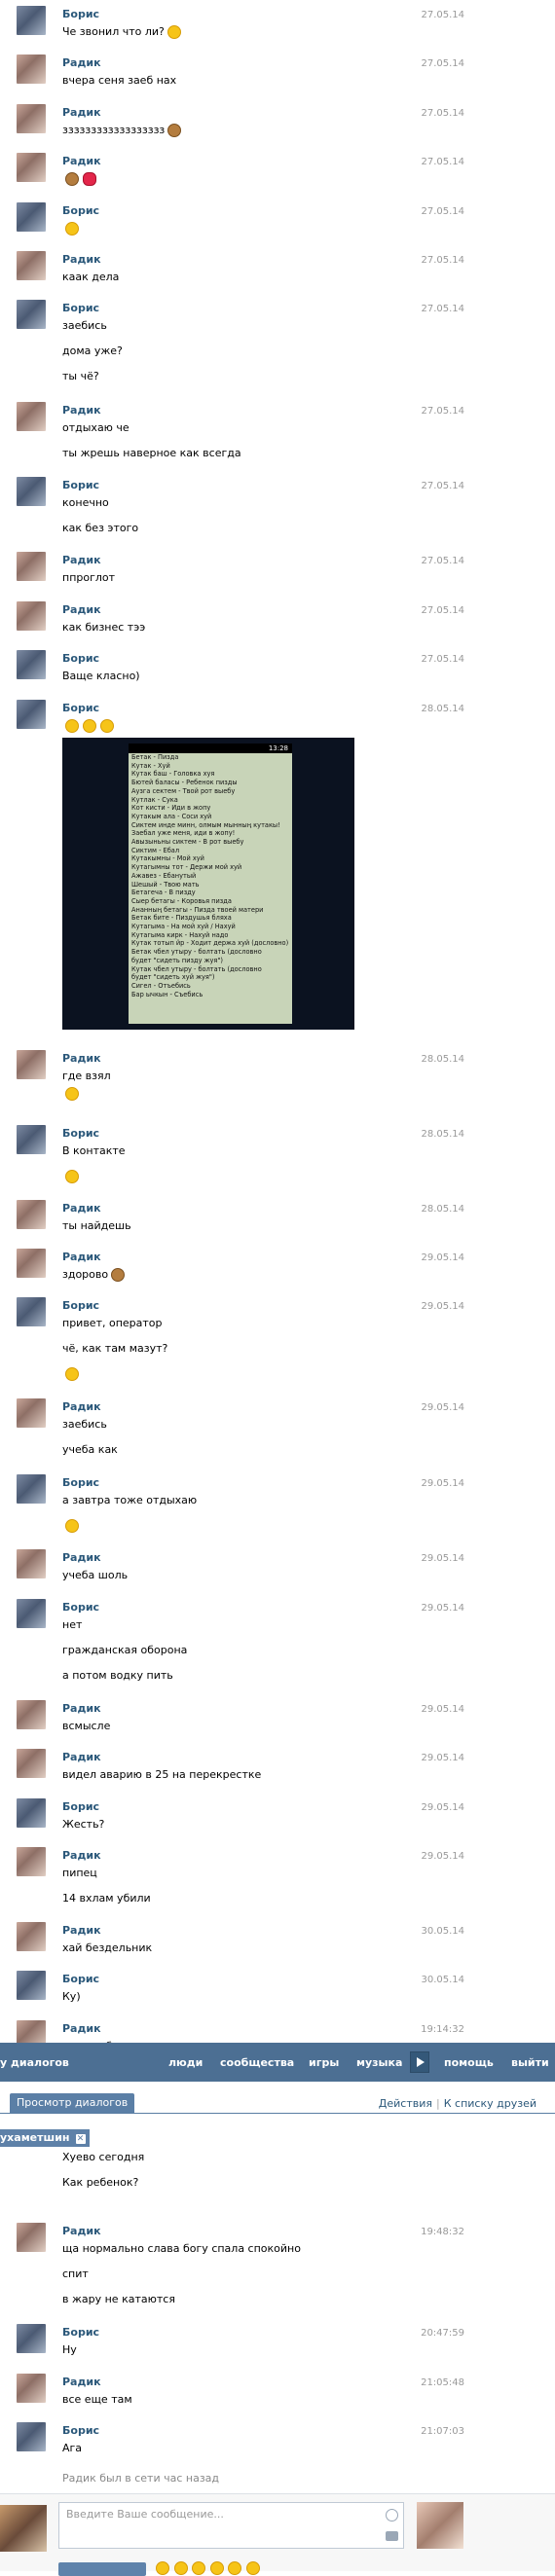  I want to click on photo-text-line: Бетак - Пизда, so click(155, 757).